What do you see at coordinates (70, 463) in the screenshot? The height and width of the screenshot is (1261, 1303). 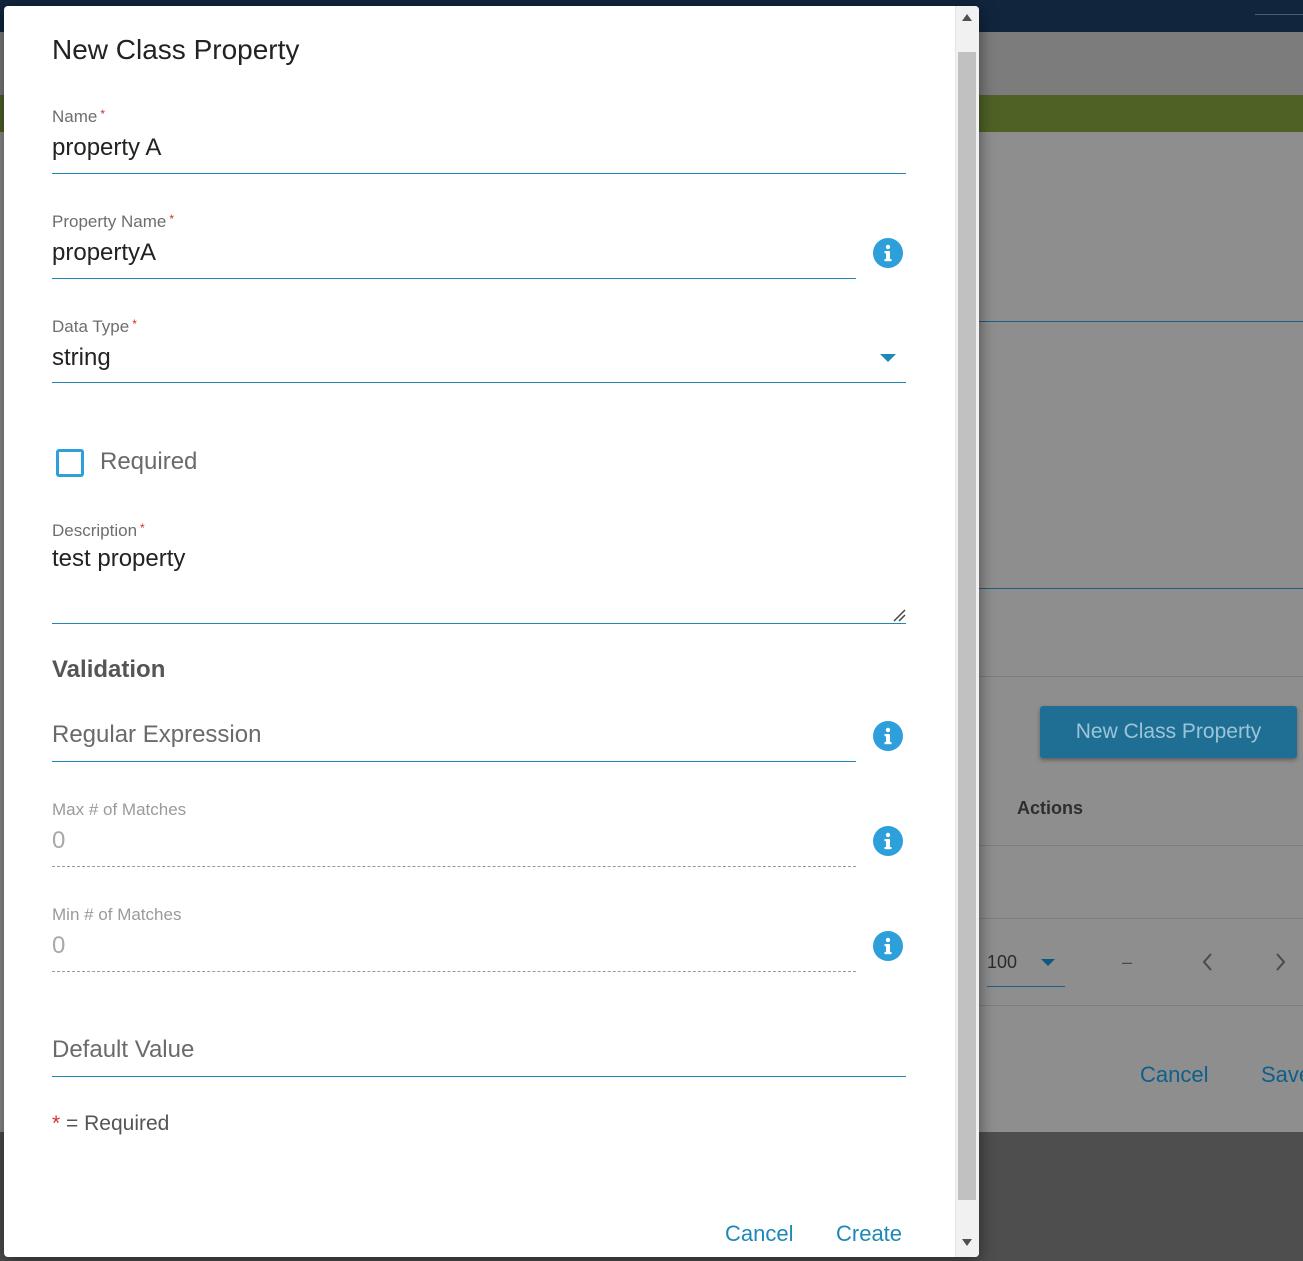 I see `required-checkbox` at bounding box center [70, 463].